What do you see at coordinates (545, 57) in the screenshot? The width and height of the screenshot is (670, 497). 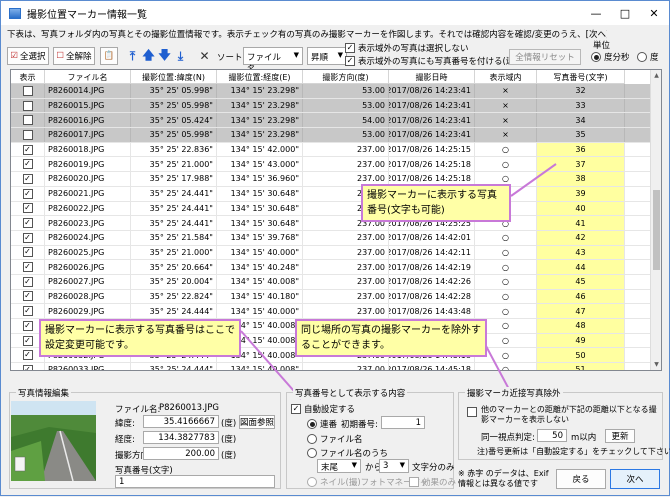 I see `reset-all-button: 全情報リセット` at bounding box center [545, 57].